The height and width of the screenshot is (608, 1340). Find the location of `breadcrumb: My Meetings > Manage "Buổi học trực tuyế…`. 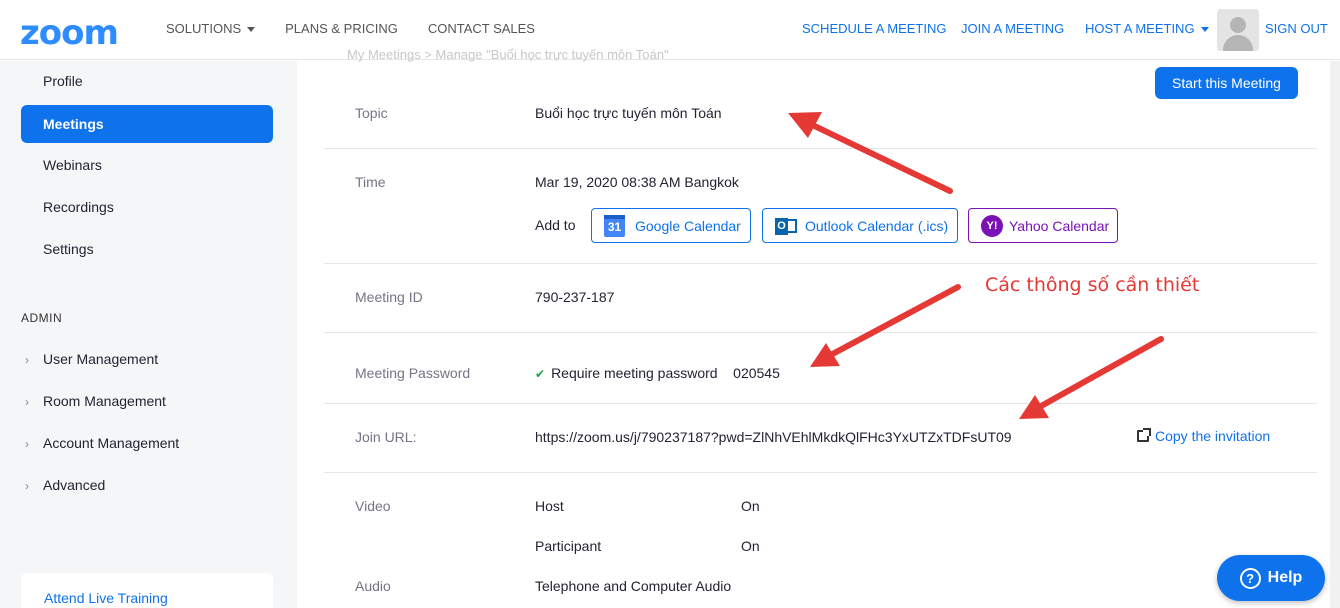

breadcrumb: My Meetings > Manage "Buổi học trực tuyế… is located at coordinates (508, 54).